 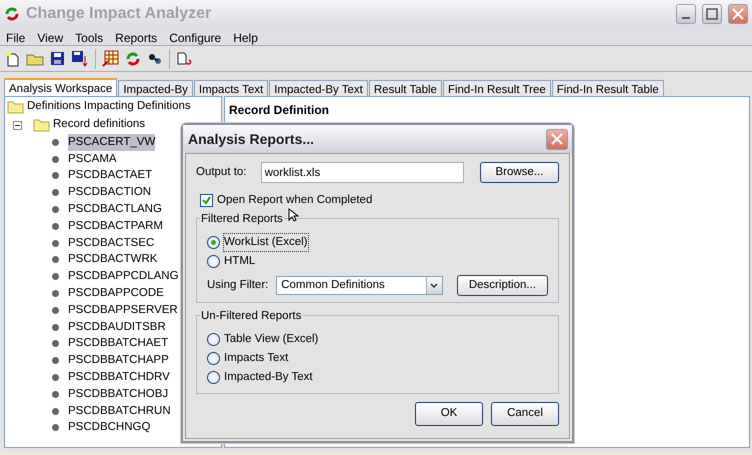 I want to click on radio-label: Impacts Text, so click(x=256, y=358).